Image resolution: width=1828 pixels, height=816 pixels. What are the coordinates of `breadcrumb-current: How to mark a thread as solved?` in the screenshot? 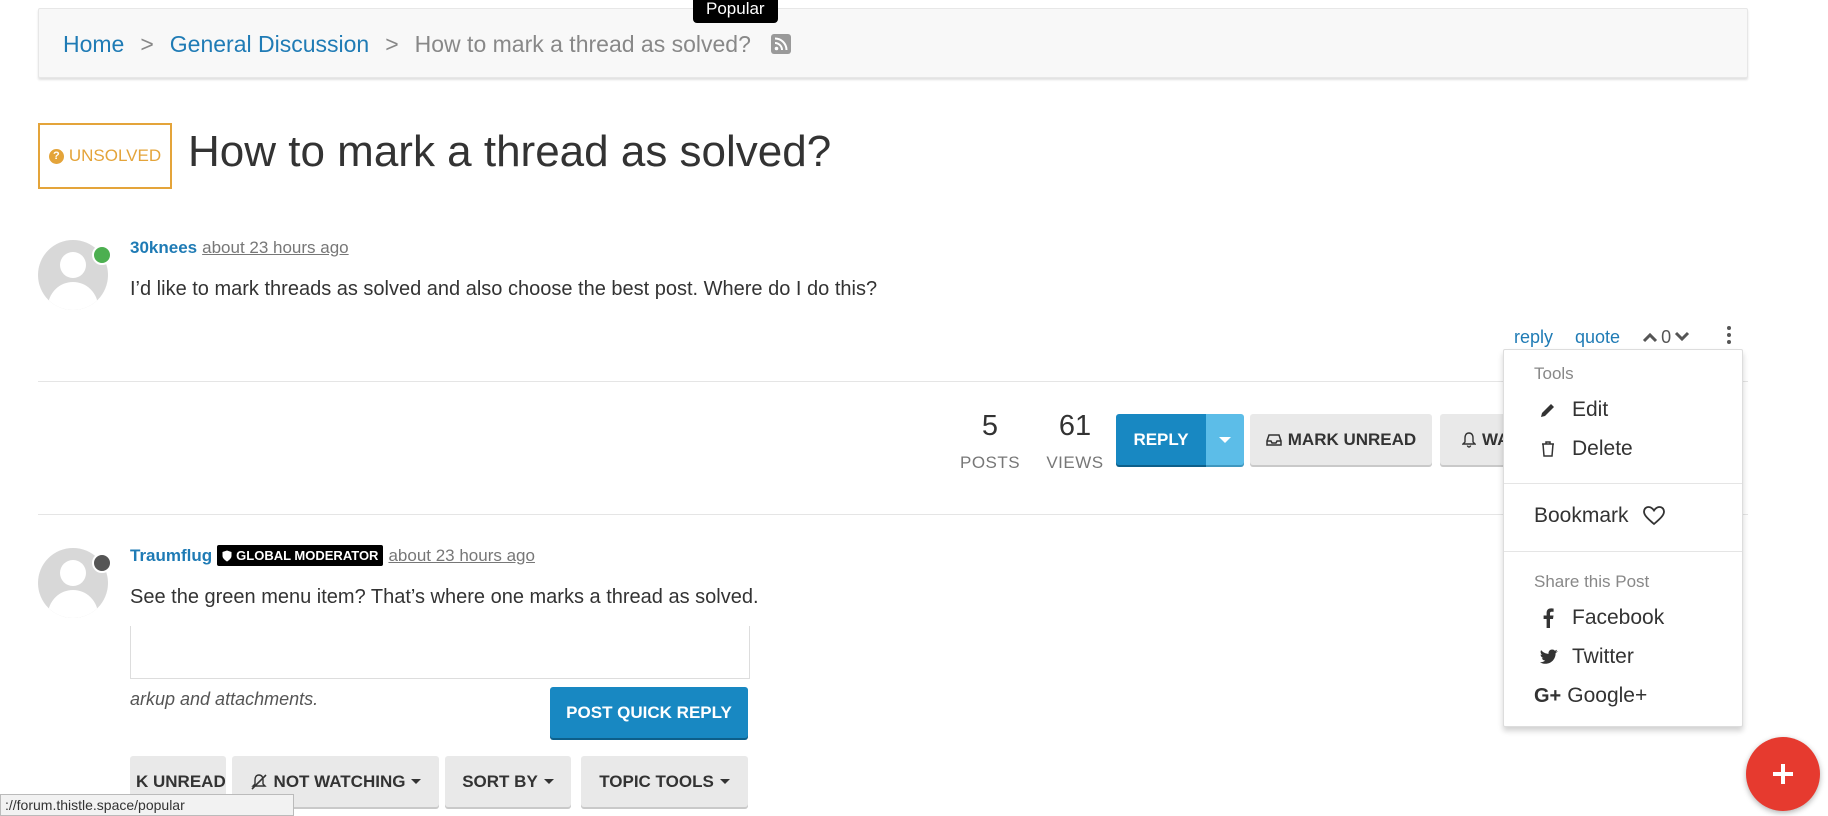 It's located at (582, 43).